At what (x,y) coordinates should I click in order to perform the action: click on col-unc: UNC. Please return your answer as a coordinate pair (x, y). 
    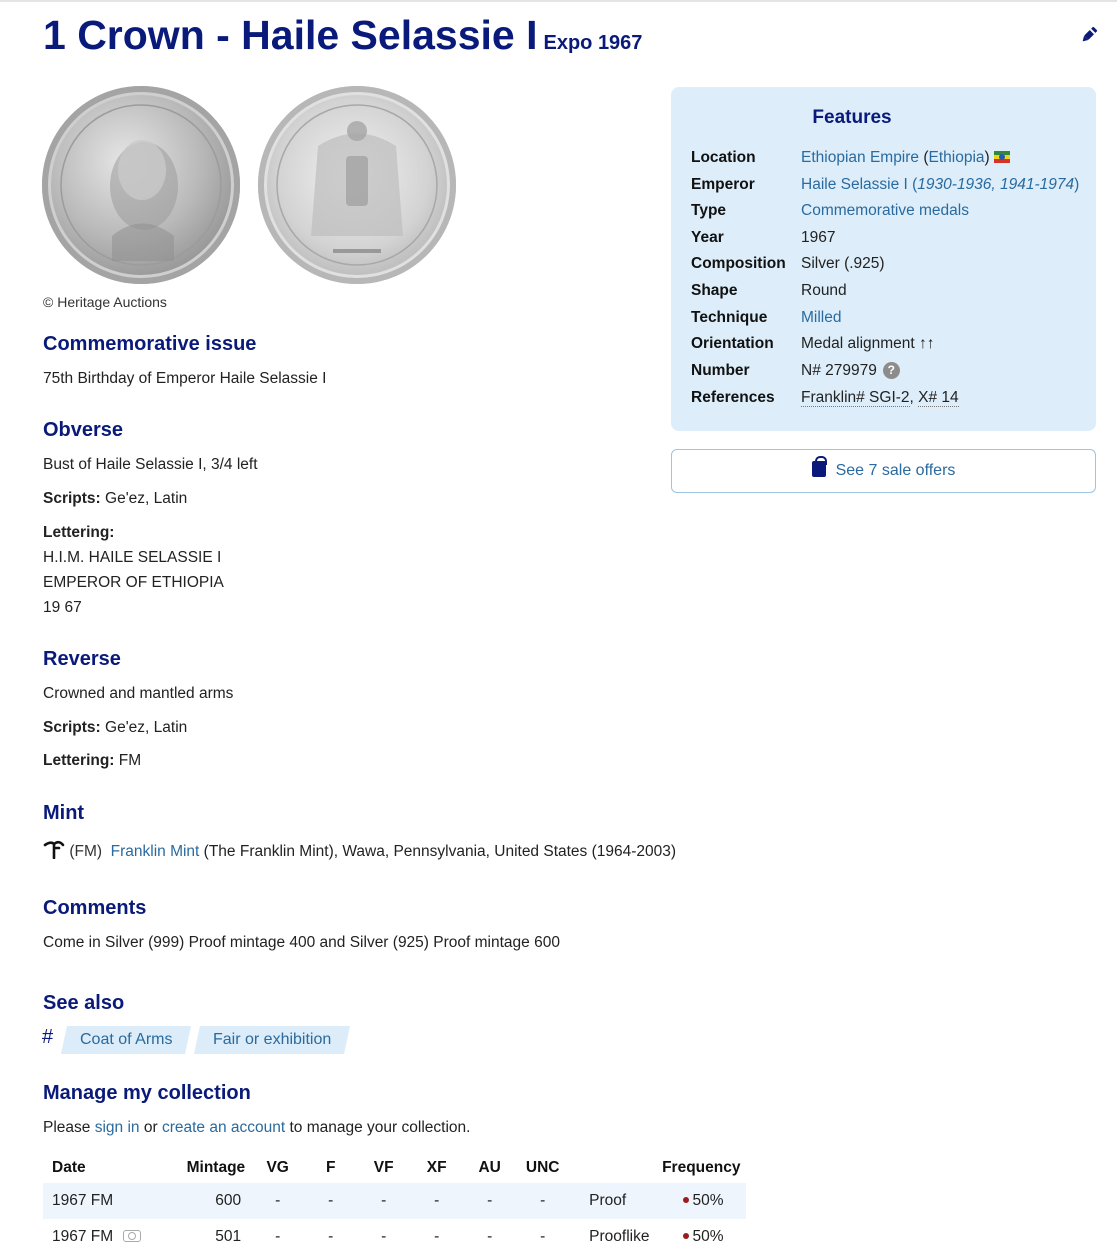
    Looking at the image, I should click on (542, 1167).